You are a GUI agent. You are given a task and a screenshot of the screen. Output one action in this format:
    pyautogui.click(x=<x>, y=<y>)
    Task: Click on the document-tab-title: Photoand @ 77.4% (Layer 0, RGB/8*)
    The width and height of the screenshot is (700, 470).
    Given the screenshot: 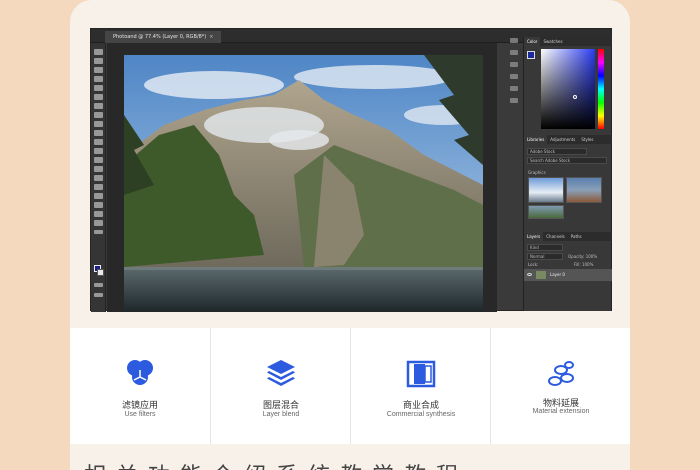 What is the action you would take?
    pyautogui.click(x=160, y=37)
    